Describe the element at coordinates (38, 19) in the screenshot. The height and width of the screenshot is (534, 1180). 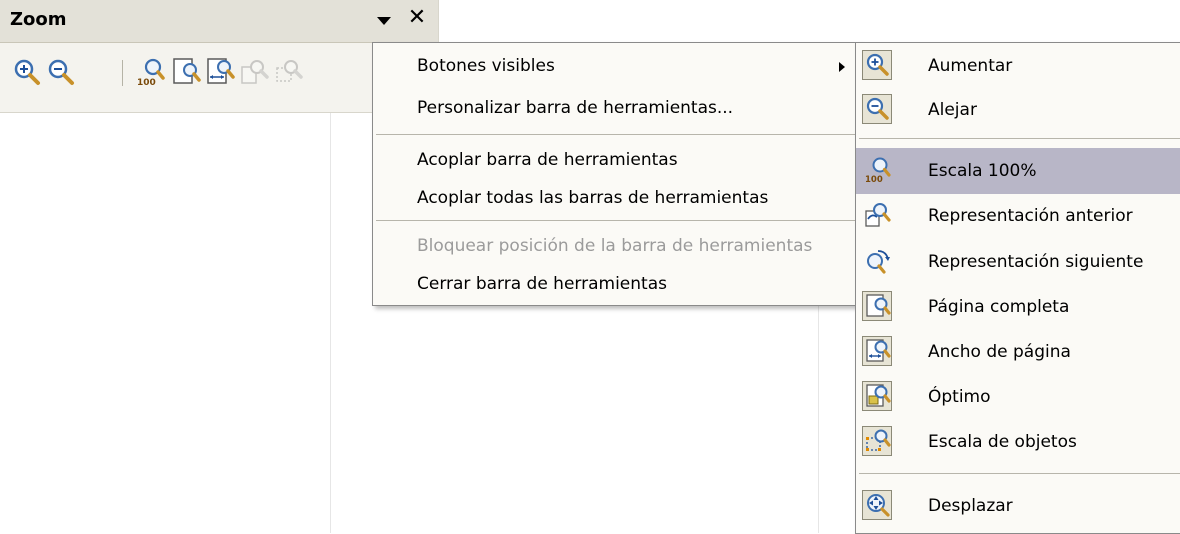
I see `zoom-toolbar-title: Zoom` at that location.